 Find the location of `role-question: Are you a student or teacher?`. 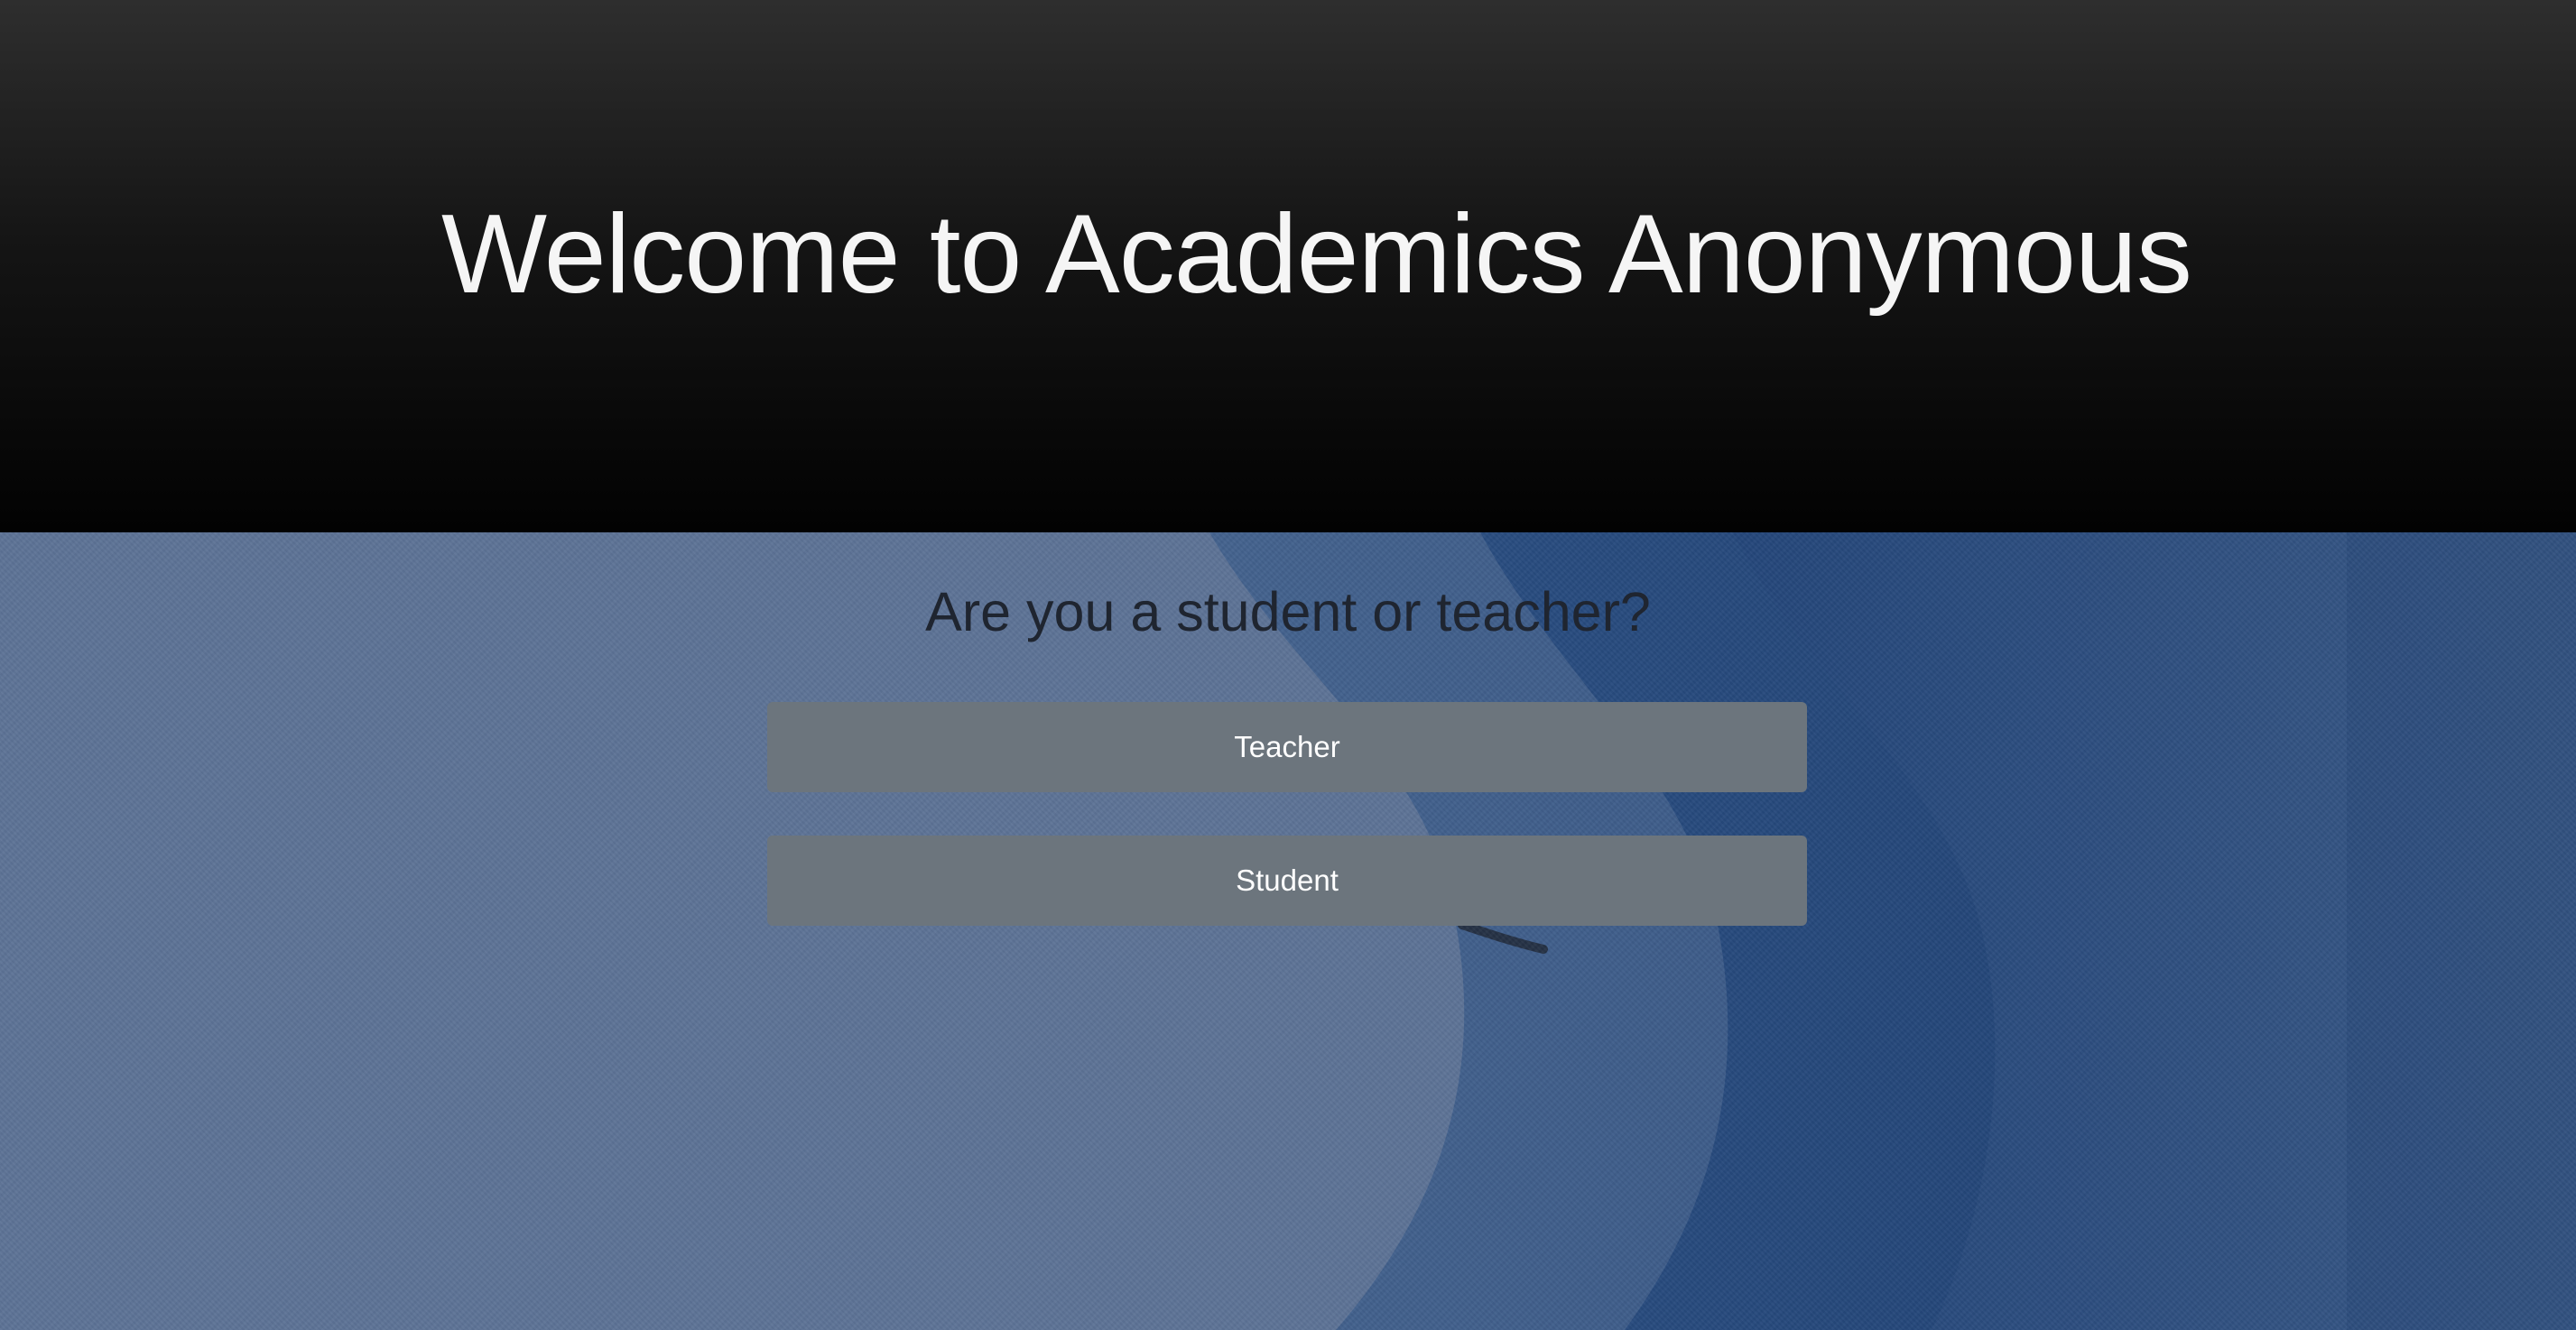

role-question: Are you a student or teacher? is located at coordinates (1288, 611).